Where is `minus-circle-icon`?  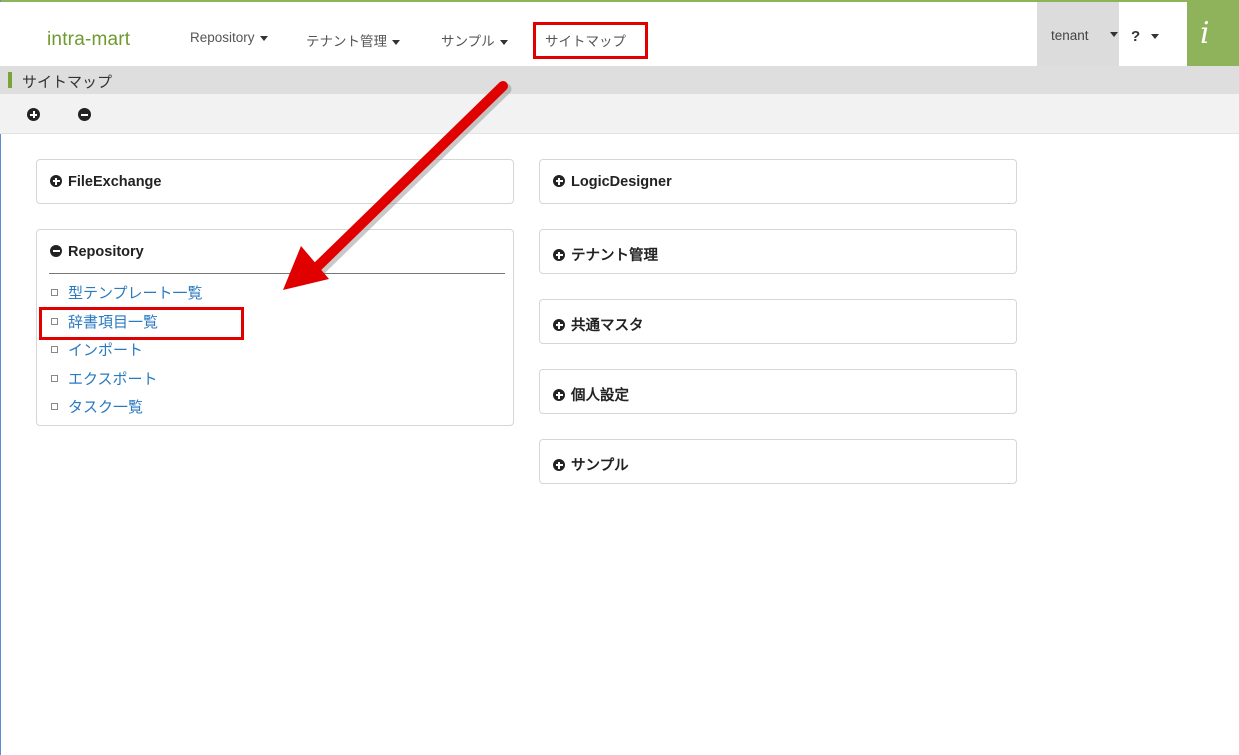 minus-circle-icon is located at coordinates (56, 251).